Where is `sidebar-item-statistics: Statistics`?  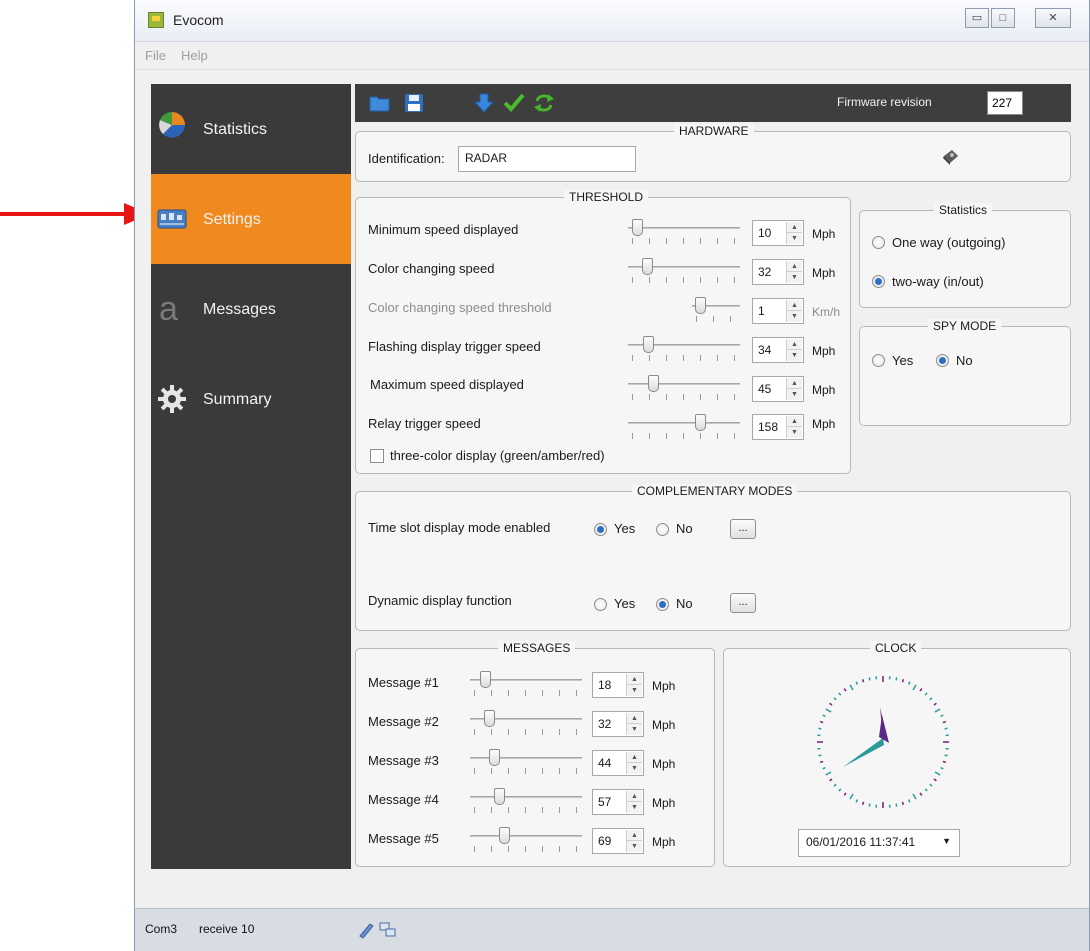 sidebar-item-statistics: Statistics is located at coordinates (251, 129).